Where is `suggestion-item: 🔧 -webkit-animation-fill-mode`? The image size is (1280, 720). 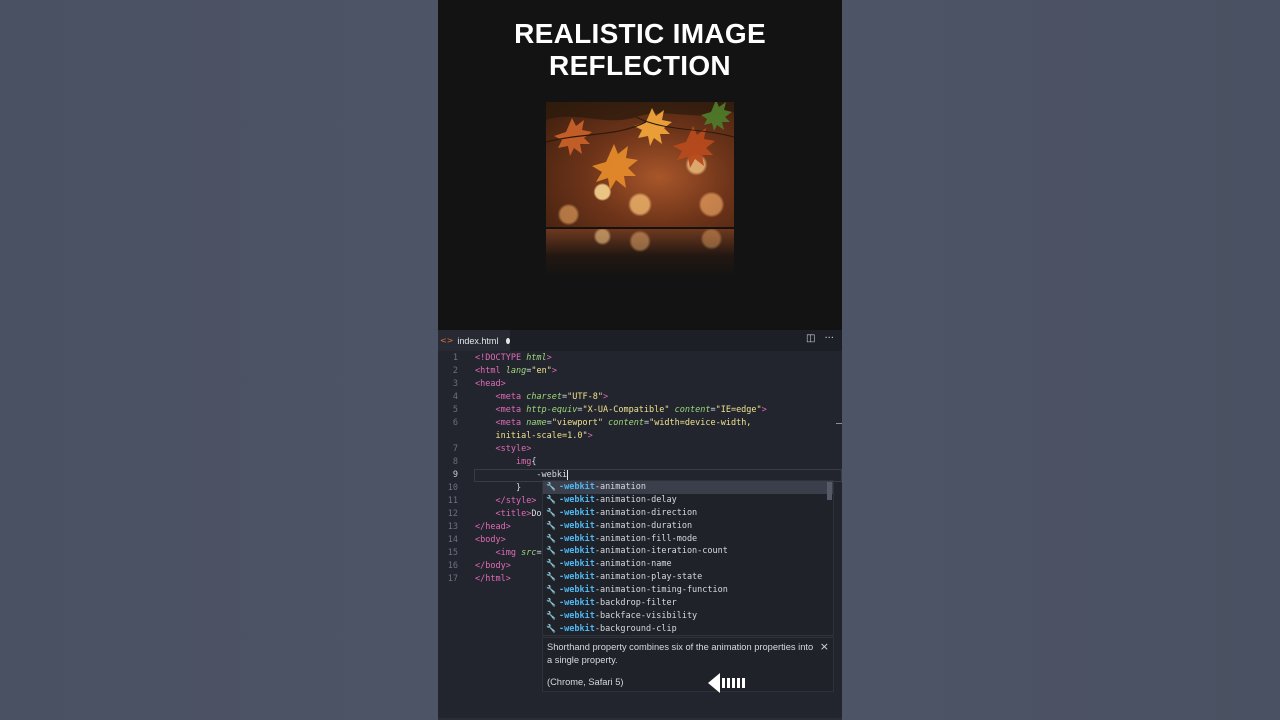 suggestion-item: 🔧 -webkit-animation-fill-mode is located at coordinates (688, 539).